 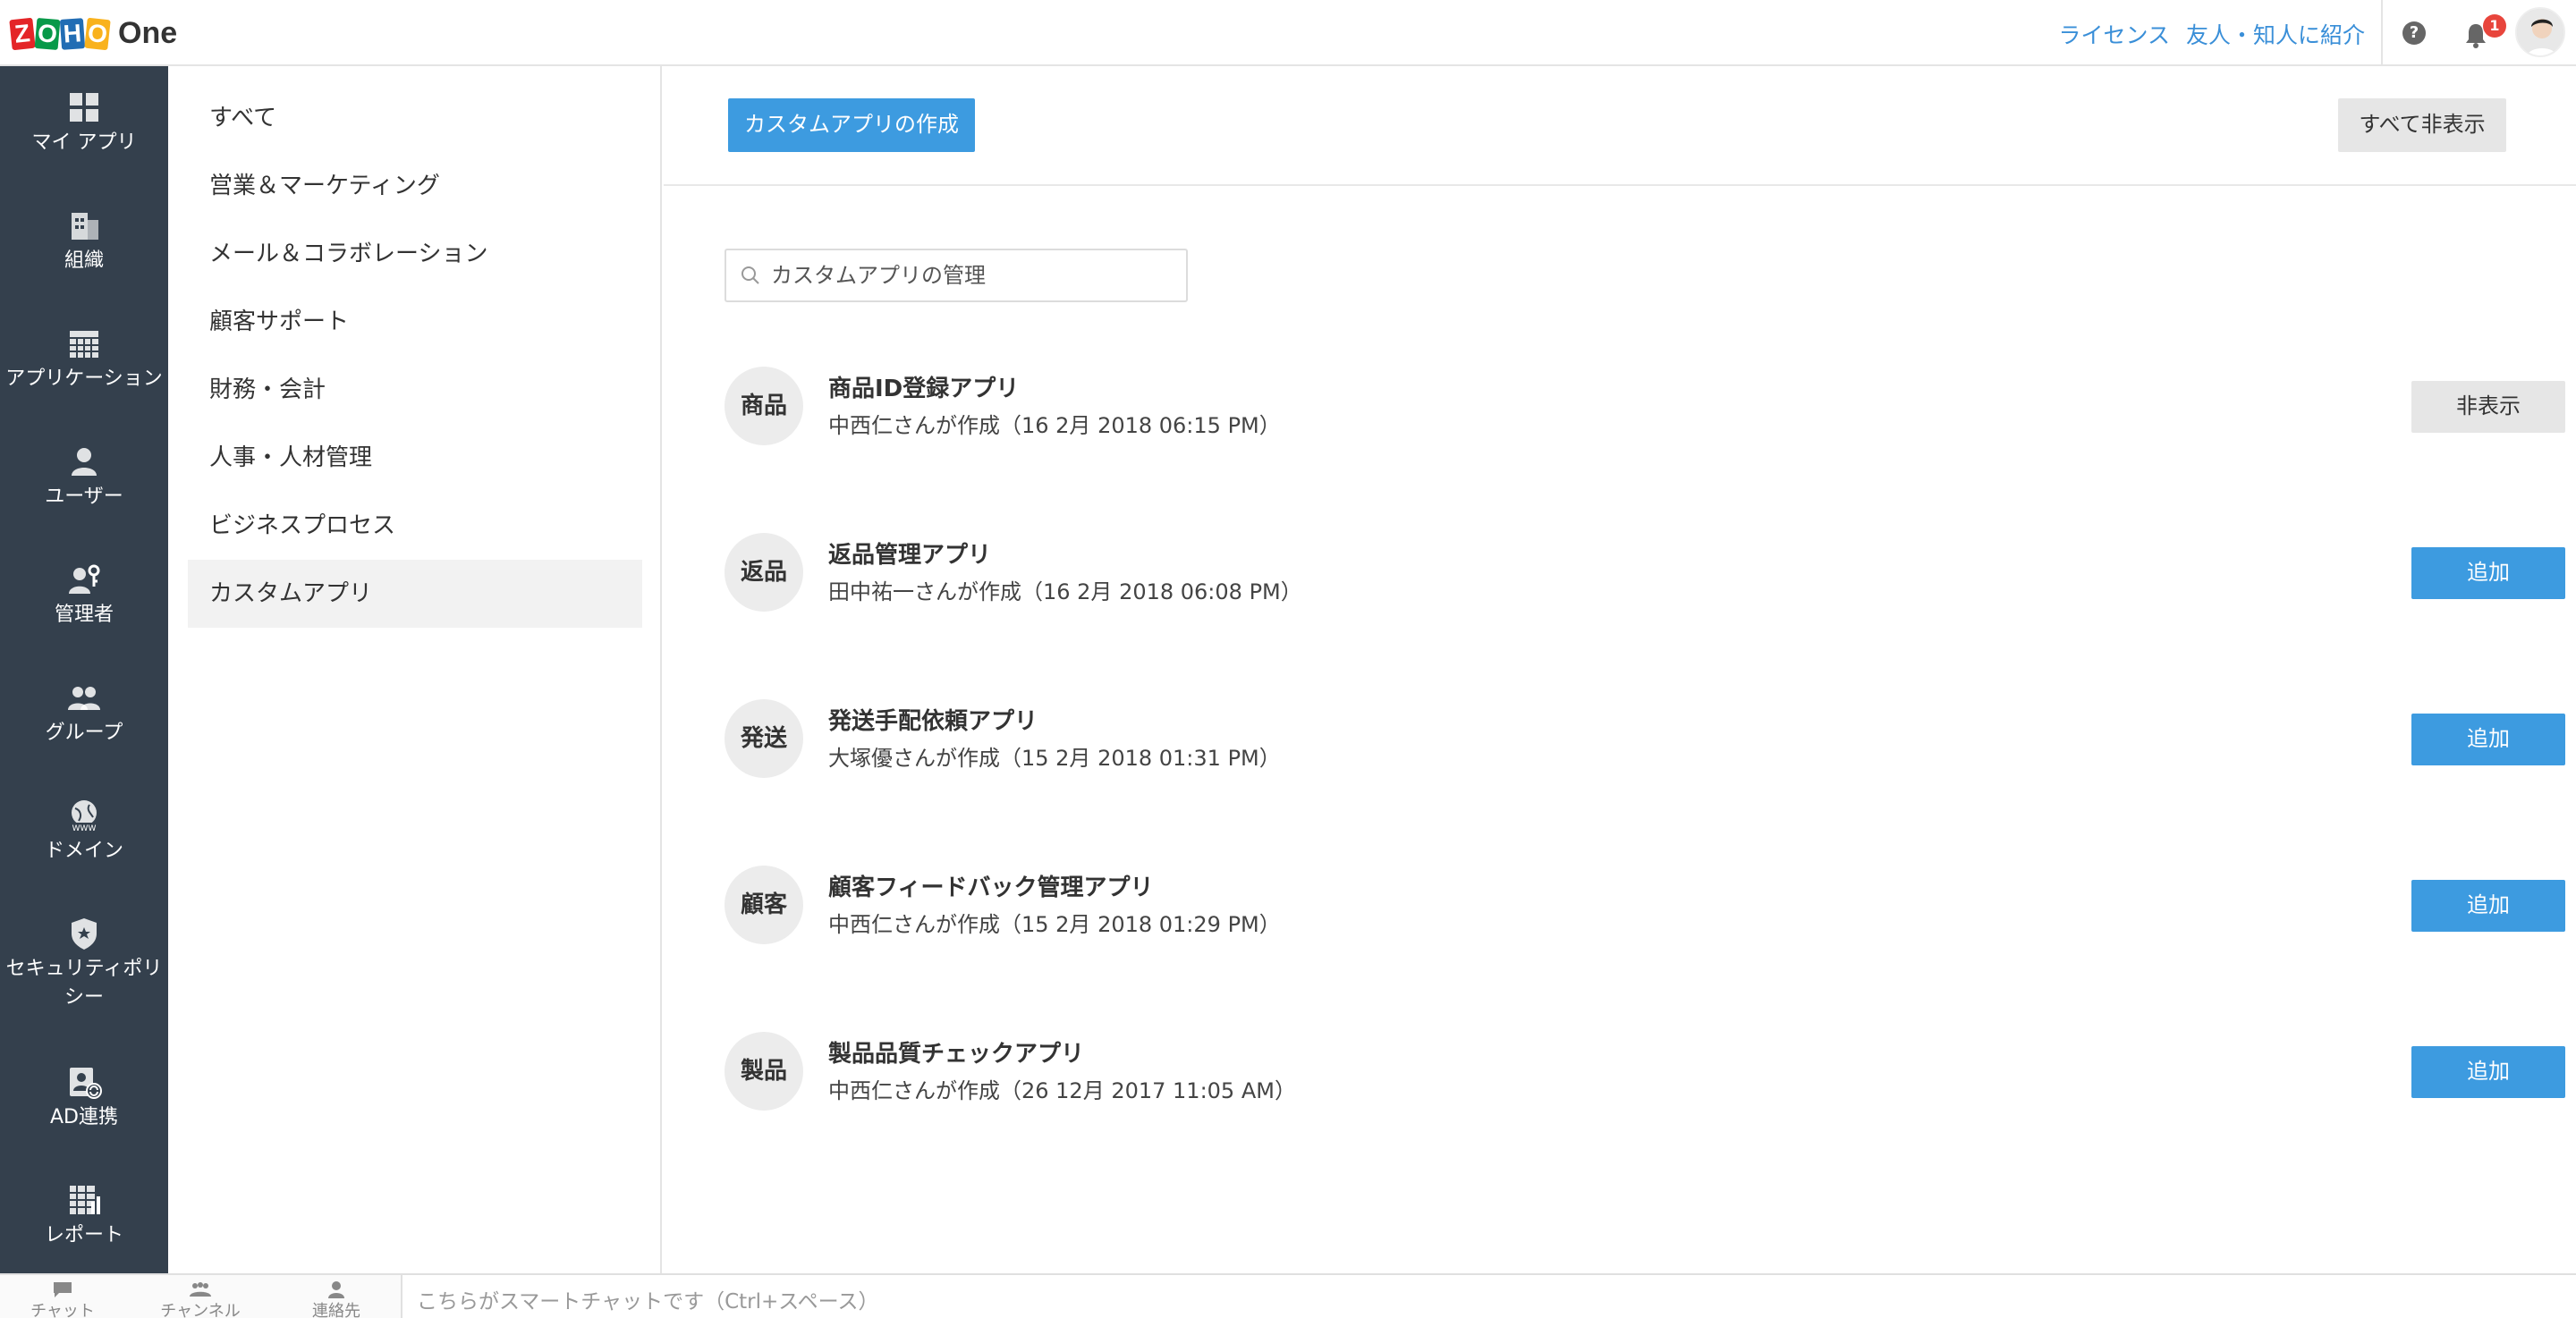 What do you see at coordinates (22, 33) in the screenshot?
I see `logo-letter-z: Z` at bounding box center [22, 33].